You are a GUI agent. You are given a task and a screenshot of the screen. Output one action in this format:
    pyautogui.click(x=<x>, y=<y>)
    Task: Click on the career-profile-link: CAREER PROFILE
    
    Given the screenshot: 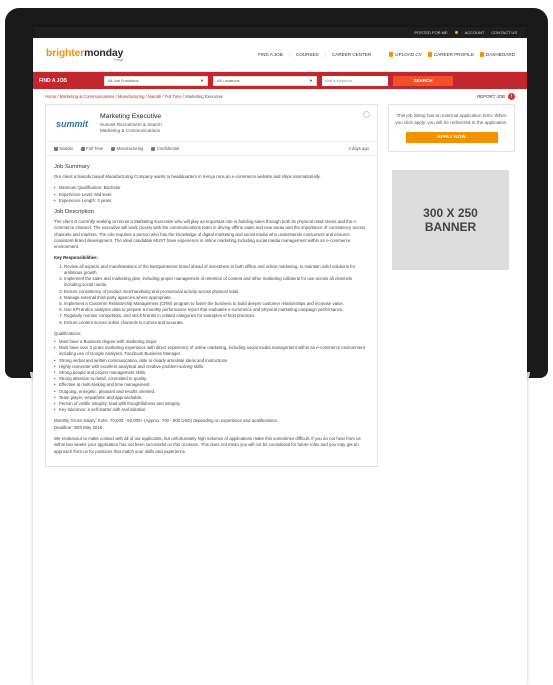 What is the action you would take?
    pyautogui.click(x=450, y=54)
    